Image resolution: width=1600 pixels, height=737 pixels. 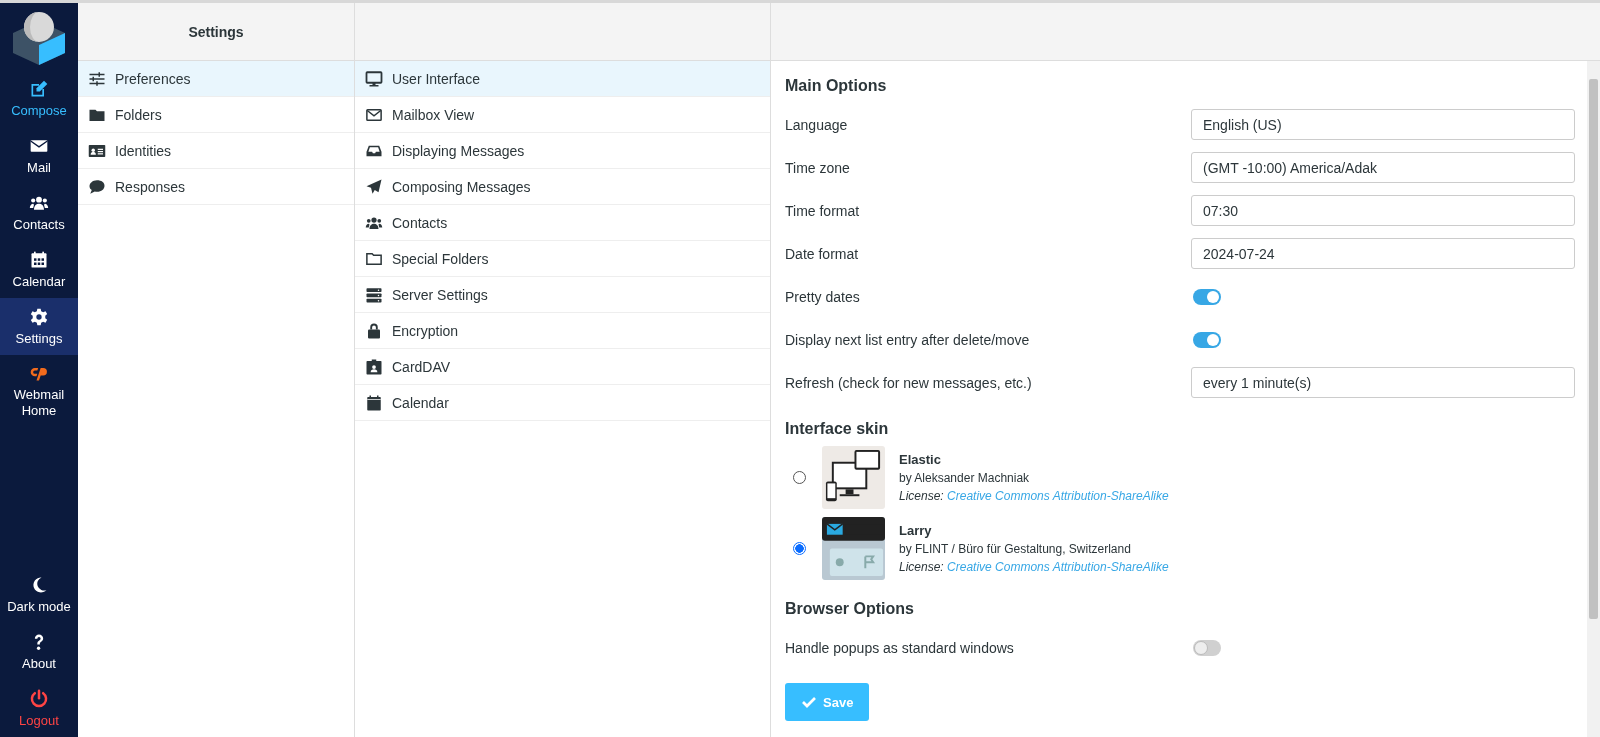 What do you see at coordinates (562, 331) in the screenshot?
I see `section-item: Encryption` at bounding box center [562, 331].